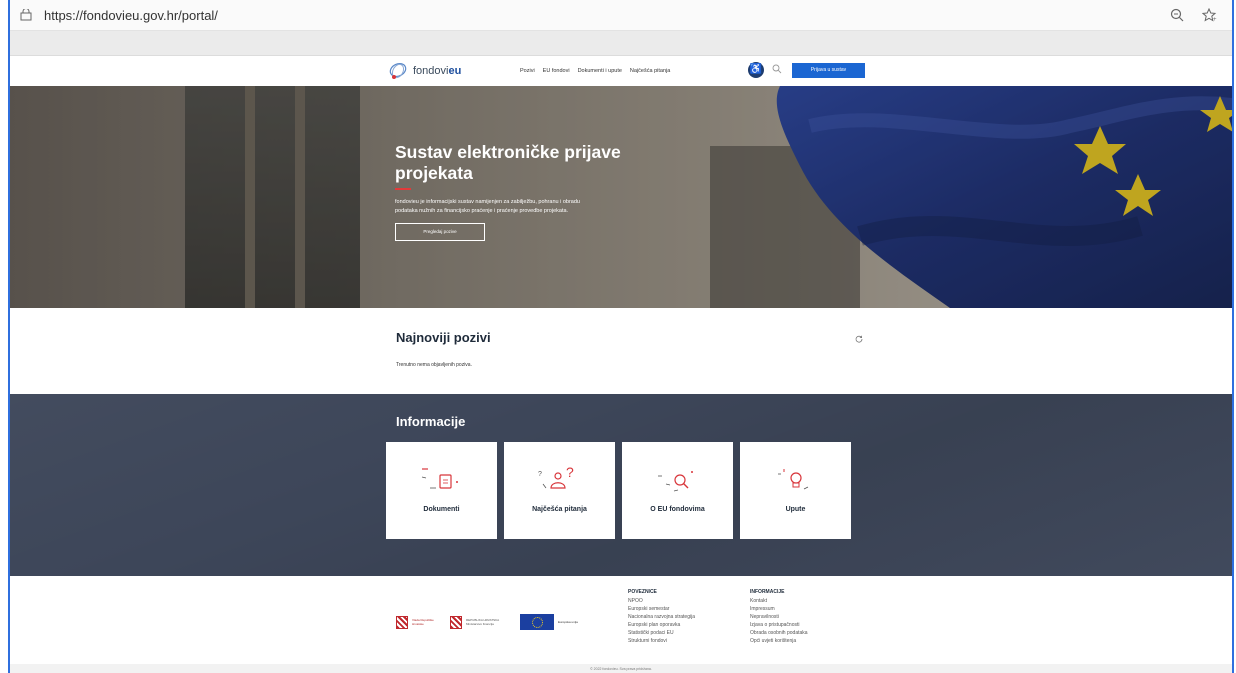  What do you see at coordinates (795, 509) in the screenshot?
I see `card-label: Upute` at bounding box center [795, 509].